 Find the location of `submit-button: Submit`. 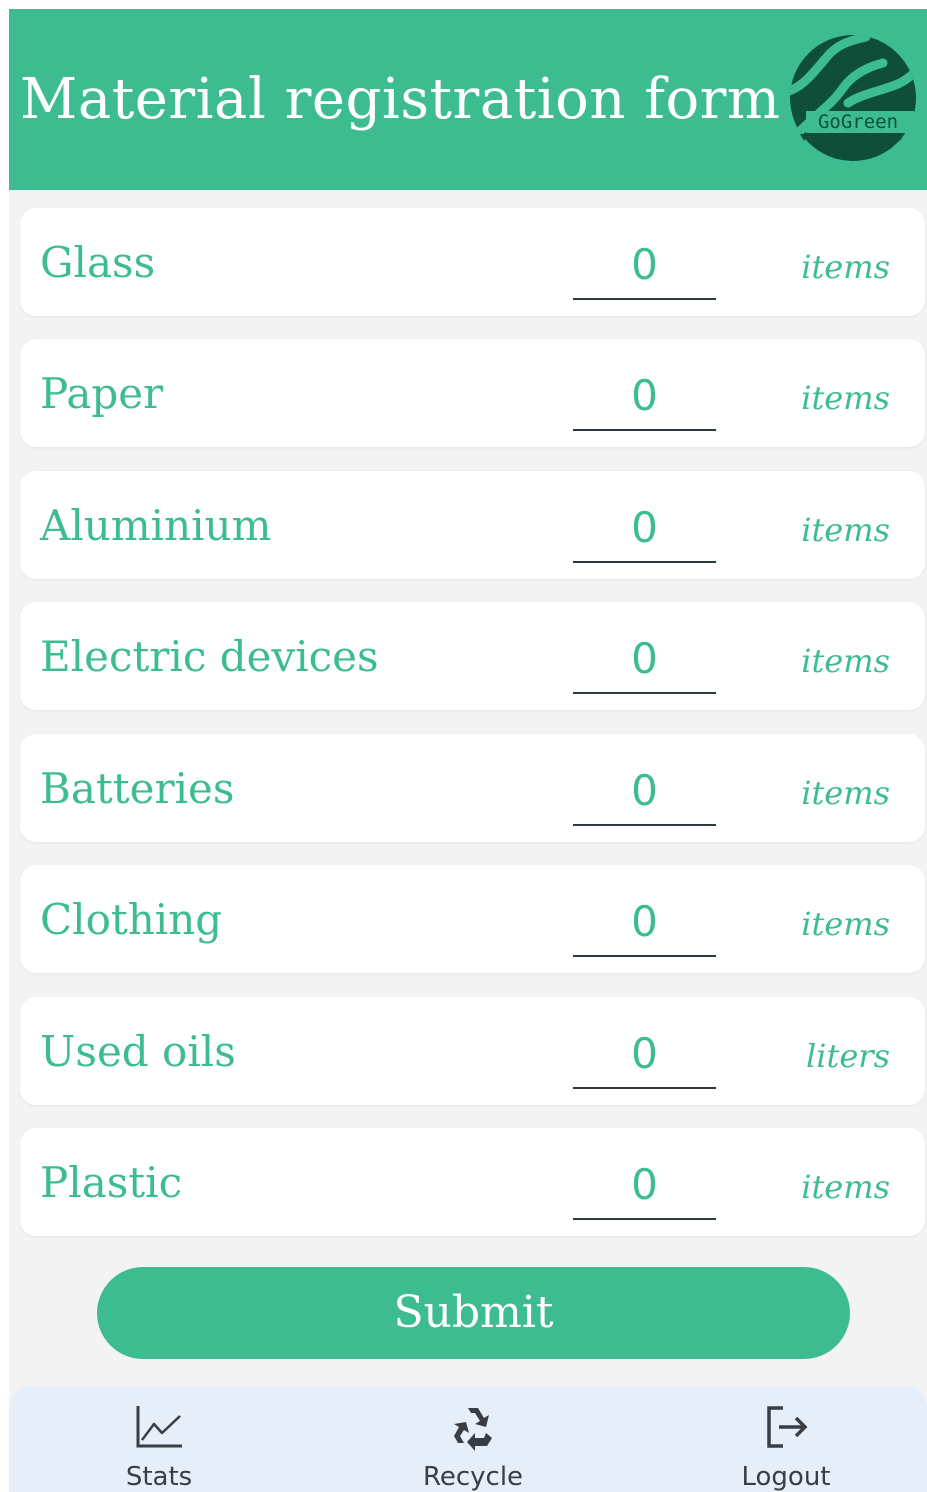

submit-button: Submit is located at coordinates (473, 1313).